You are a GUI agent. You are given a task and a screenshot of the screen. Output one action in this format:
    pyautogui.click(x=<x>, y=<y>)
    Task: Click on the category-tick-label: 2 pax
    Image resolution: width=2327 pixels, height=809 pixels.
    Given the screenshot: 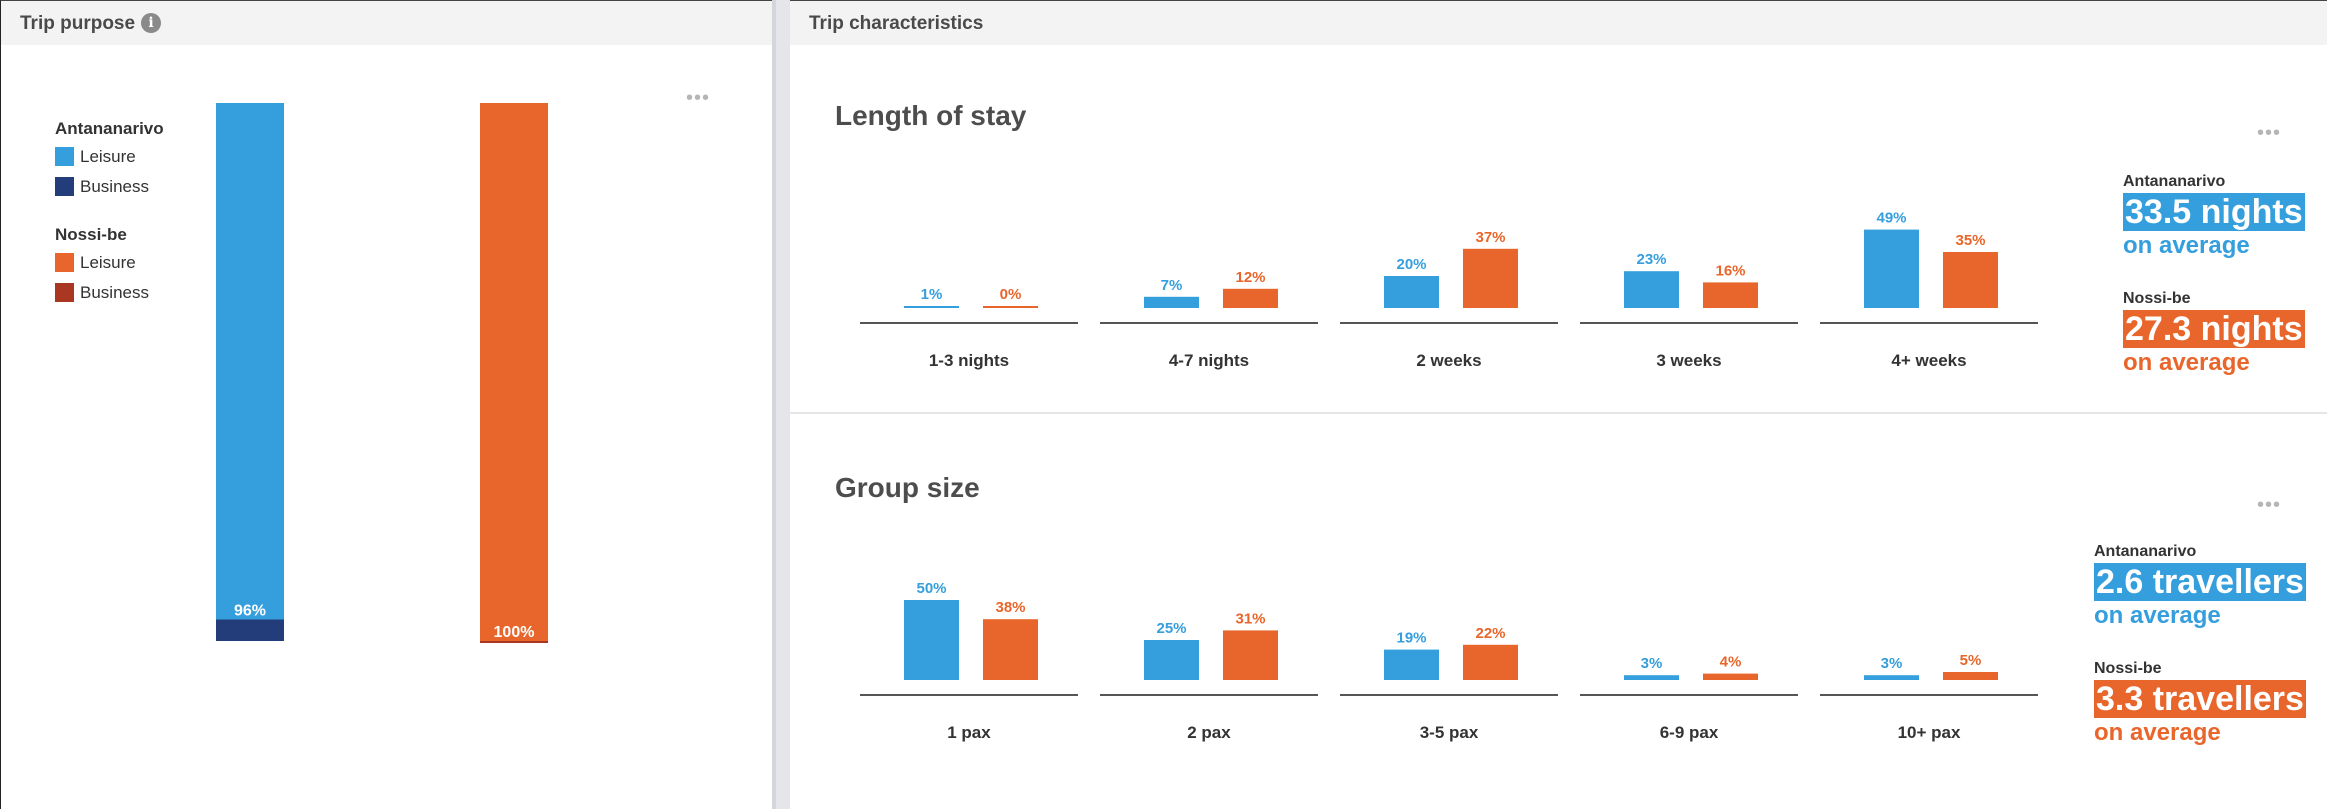 What is the action you would take?
    pyautogui.click(x=1209, y=732)
    